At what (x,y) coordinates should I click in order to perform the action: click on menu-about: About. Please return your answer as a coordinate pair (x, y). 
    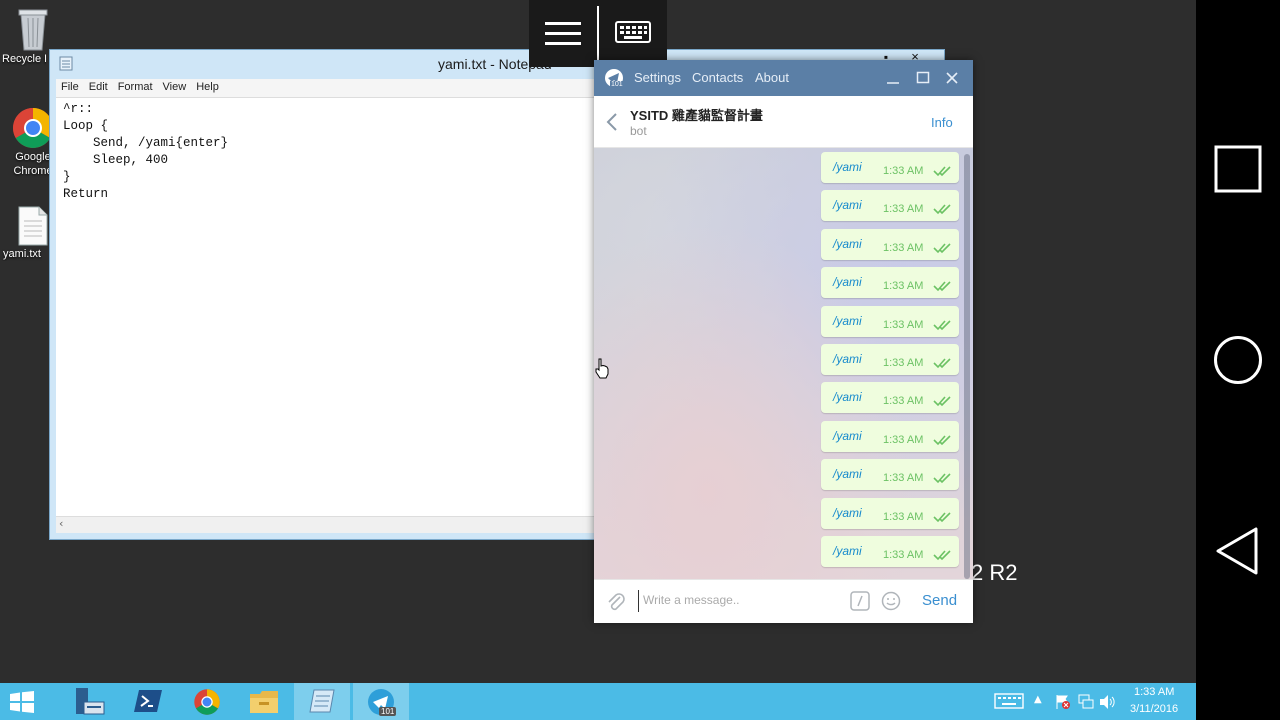
    Looking at the image, I should click on (772, 77).